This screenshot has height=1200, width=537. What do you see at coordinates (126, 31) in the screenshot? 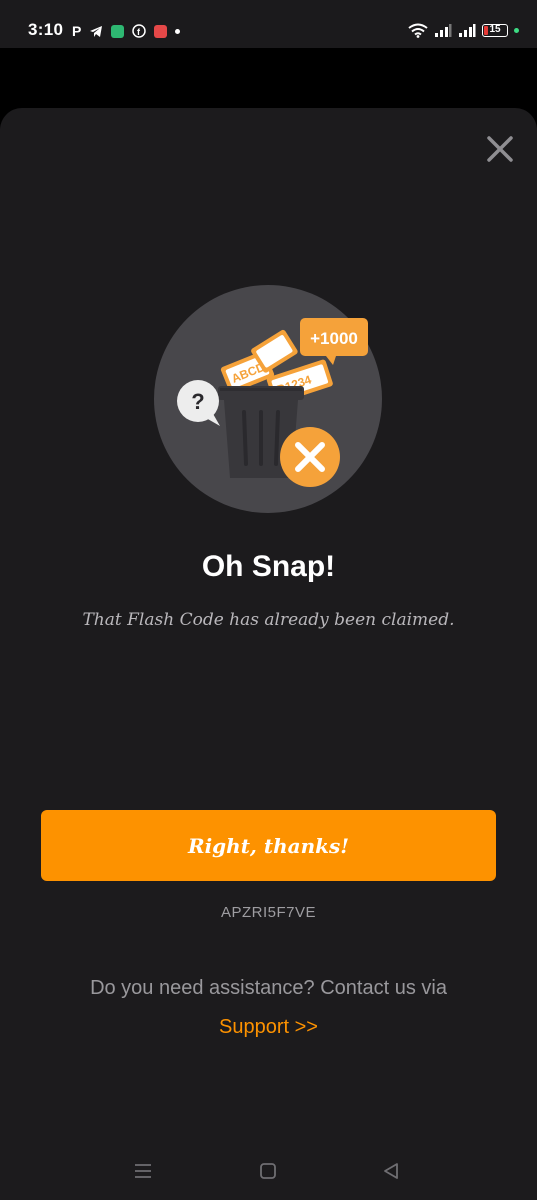
I see `notification-icons: P f` at bounding box center [126, 31].